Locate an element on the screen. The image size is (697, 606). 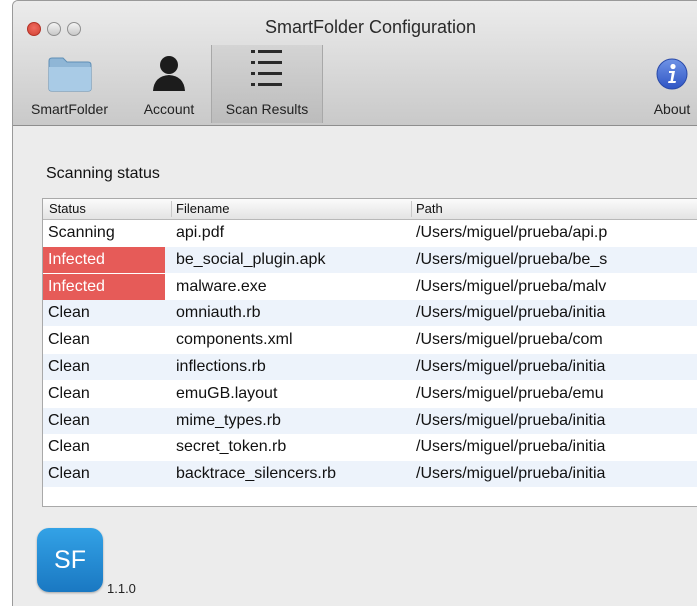
toolbar-account: Account is located at coordinates (169, 84).